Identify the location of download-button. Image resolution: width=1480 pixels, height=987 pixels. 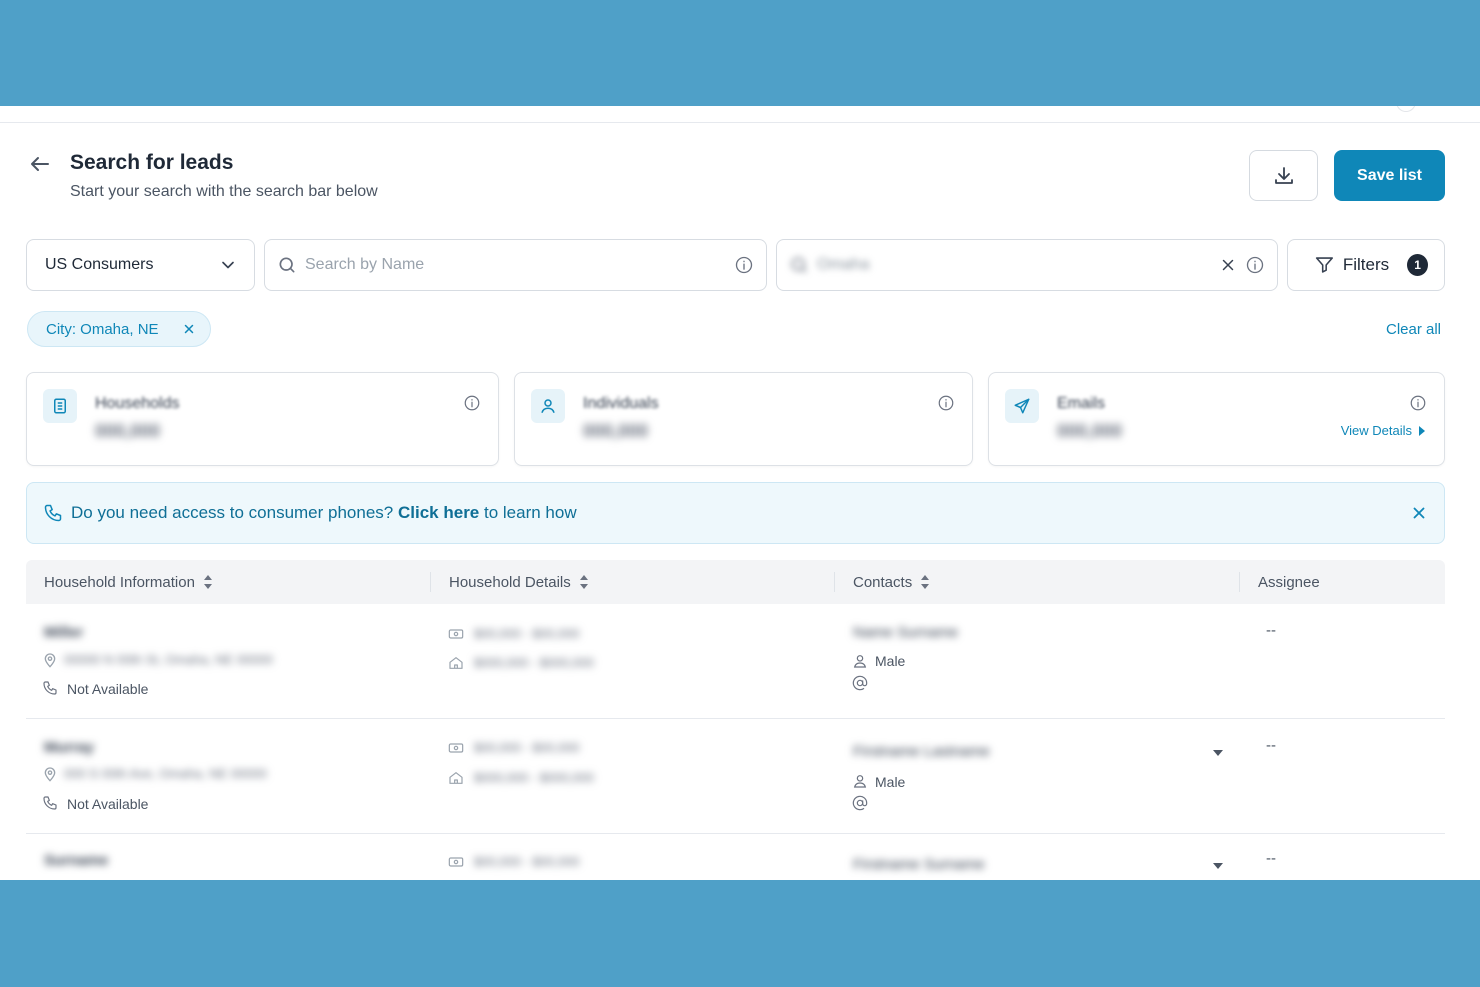
(1283, 175).